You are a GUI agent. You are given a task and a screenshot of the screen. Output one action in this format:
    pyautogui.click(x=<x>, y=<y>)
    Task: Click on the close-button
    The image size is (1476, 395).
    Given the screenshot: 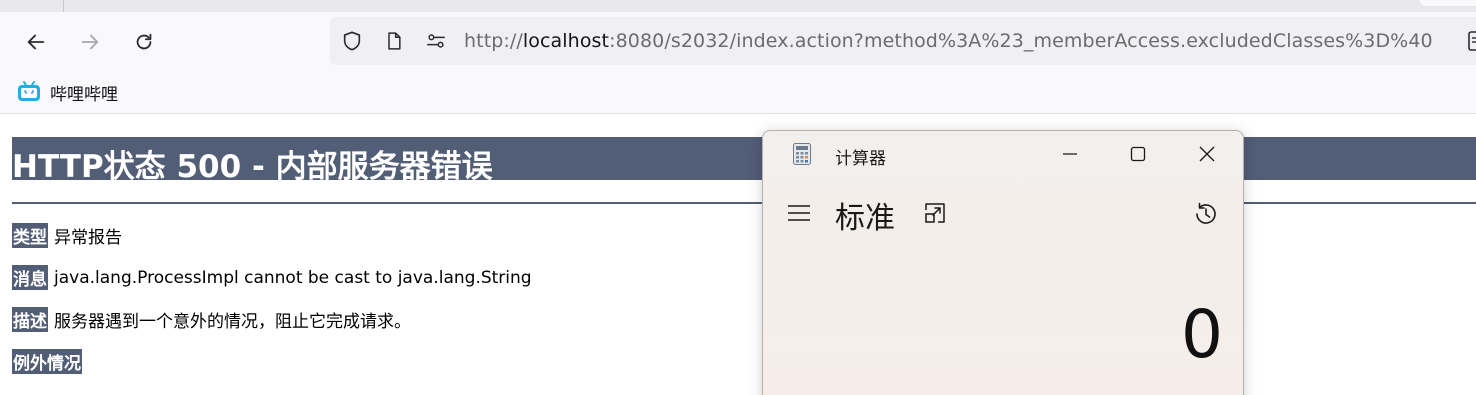 What is the action you would take?
    pyautogui.click(x=1207, y=154)
    